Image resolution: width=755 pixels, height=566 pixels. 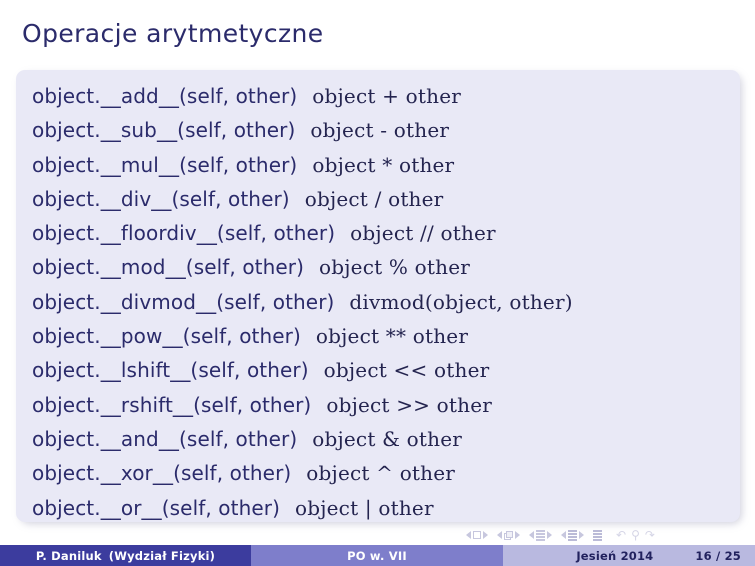 What do you see at coordinates (387, 96) in the screenshot?
I see `operator-expression: object + other` at bounding box center [387, 96].